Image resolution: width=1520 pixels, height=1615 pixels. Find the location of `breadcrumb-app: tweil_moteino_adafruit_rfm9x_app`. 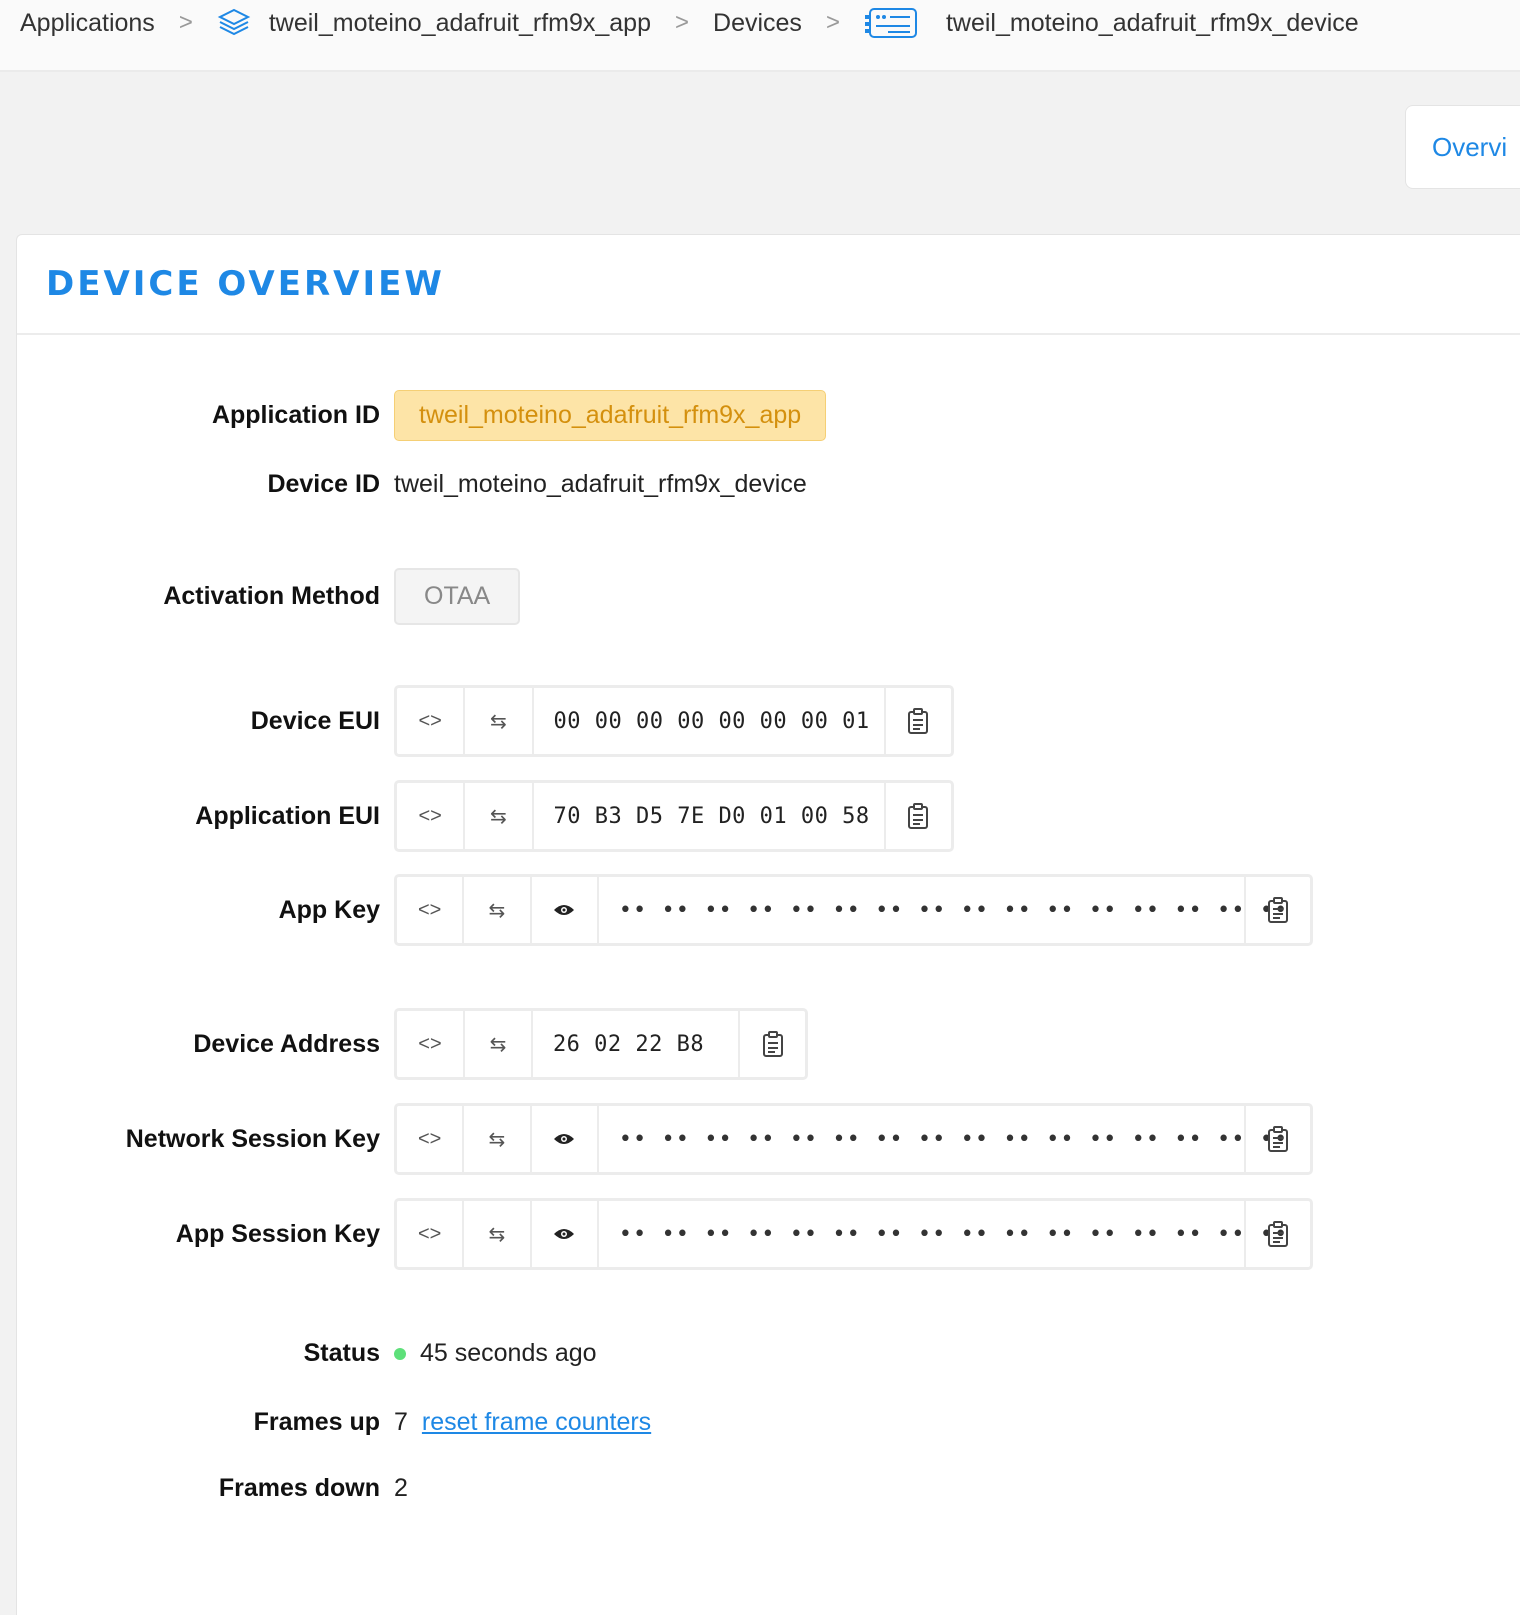

breadcrumb-app: tweil_moteino_adafruit_rfm9x_app is located at coordinates (460, 23).